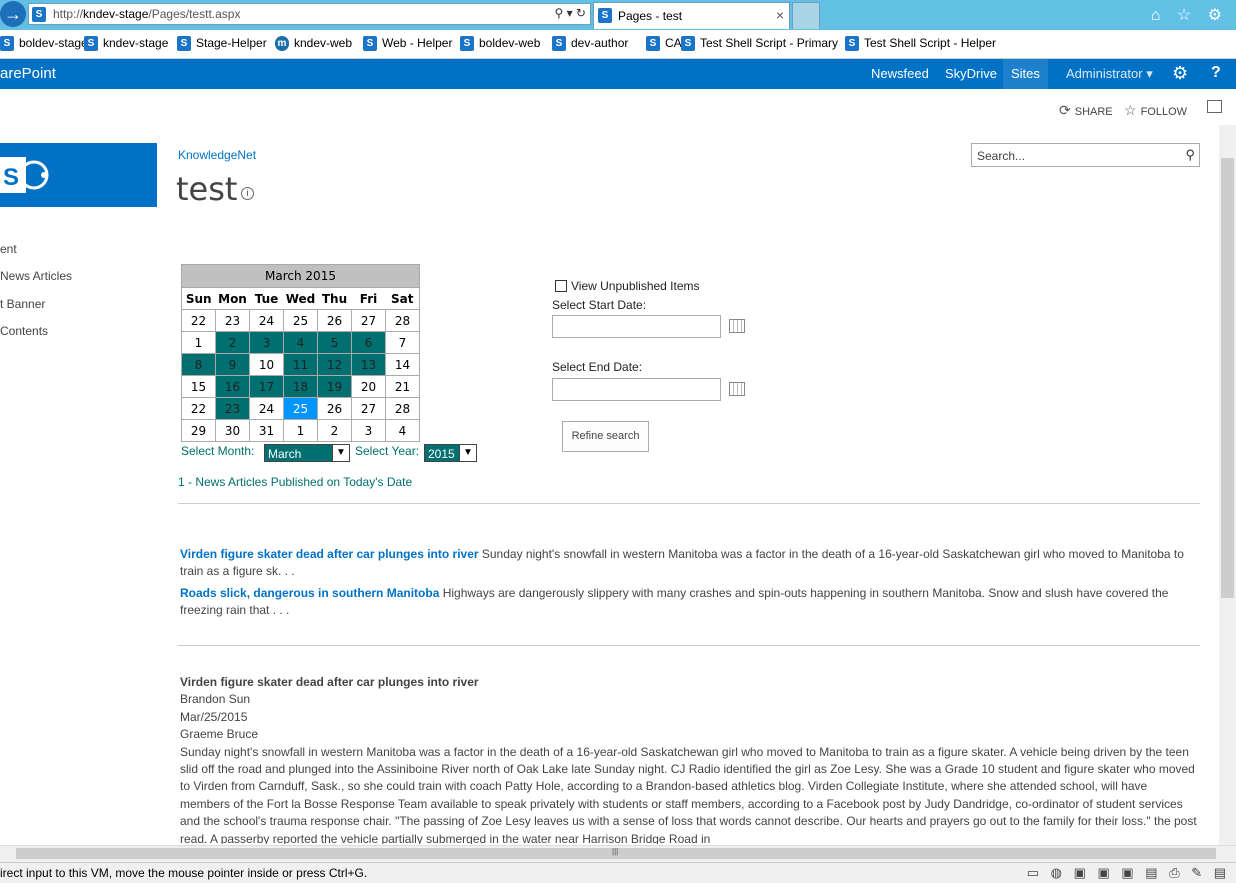 Image resolution: width=1236 pixels, height=883 pixels. I want to click on month-select: March ▼, so click(307, 453).